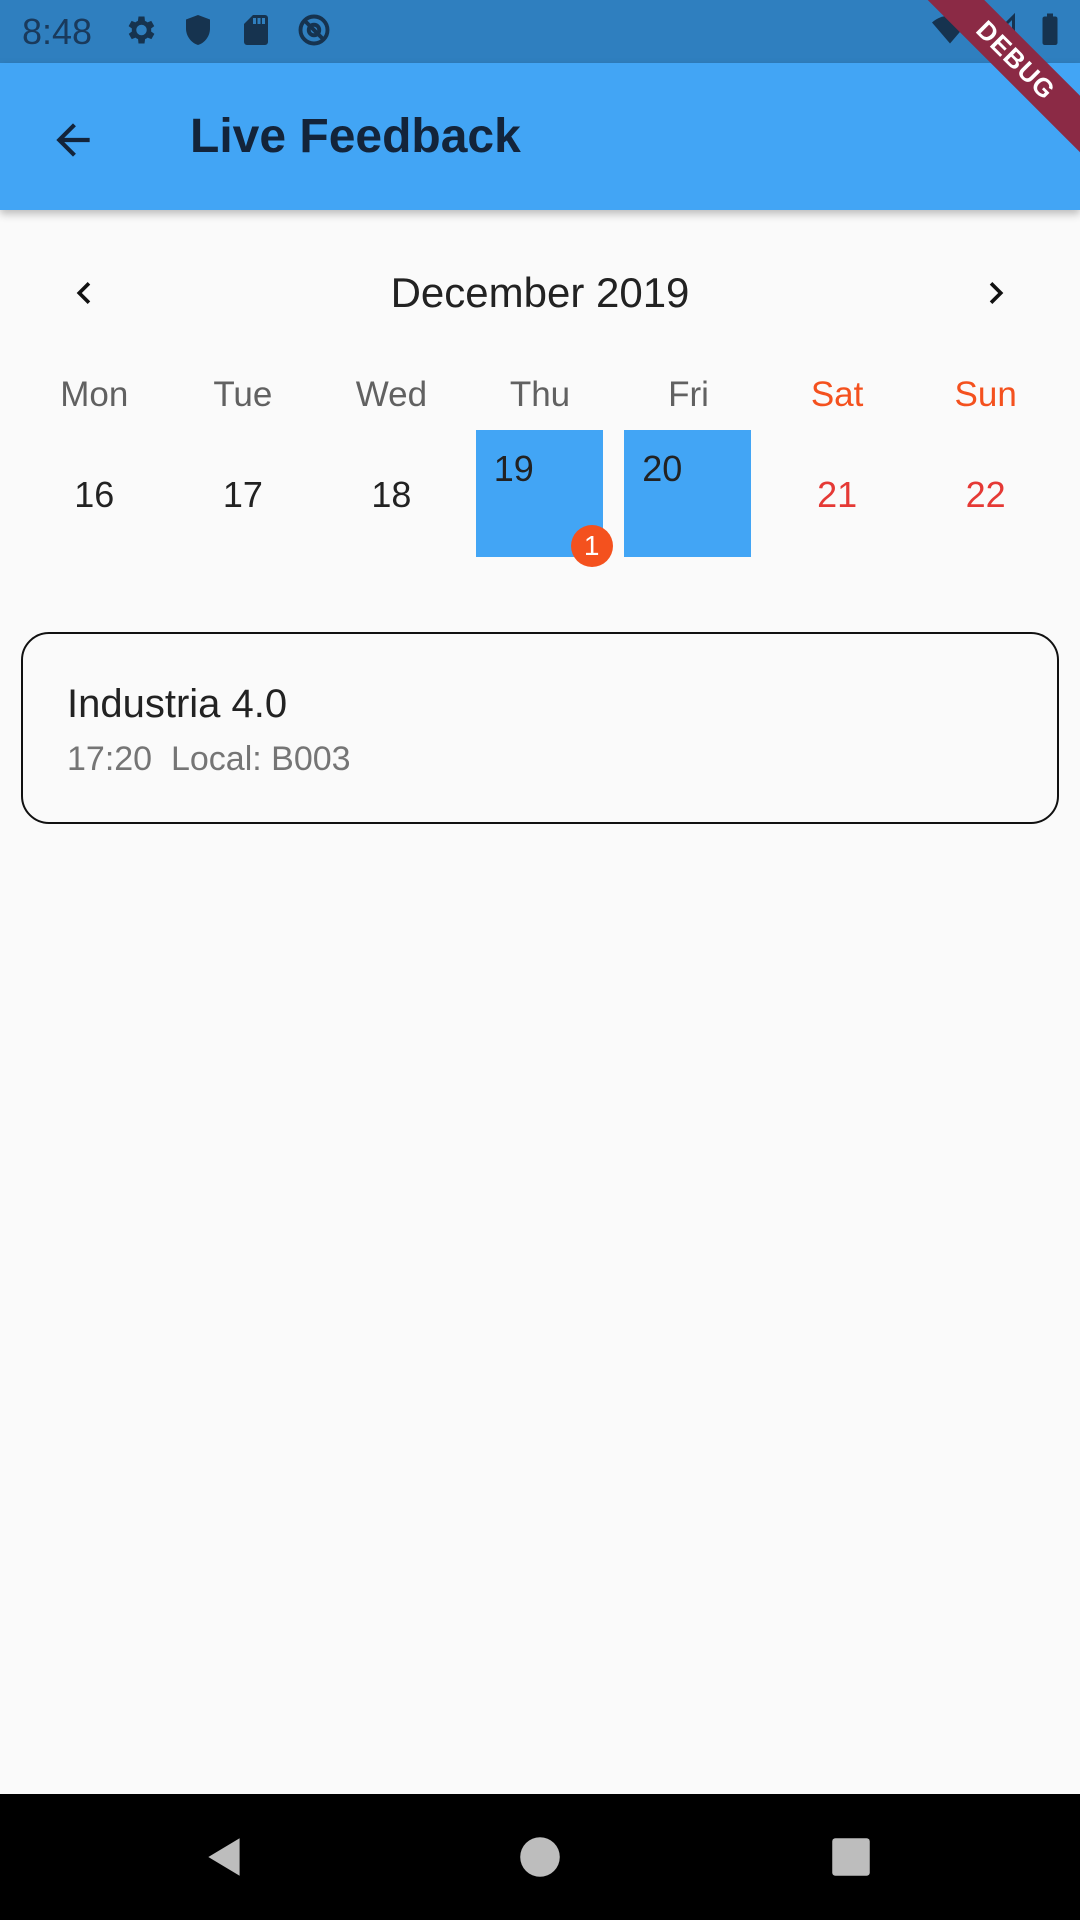 The width and height of the screenshot is (1080, 1920). I want to click on calendar-day: 22, so click(985, 493).